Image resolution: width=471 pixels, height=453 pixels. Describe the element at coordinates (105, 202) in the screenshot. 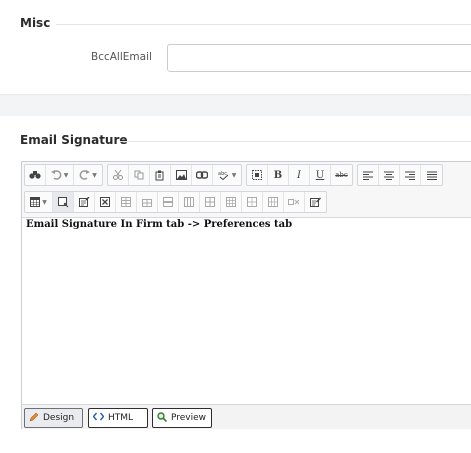

I see `delete-table-icon` at that location.